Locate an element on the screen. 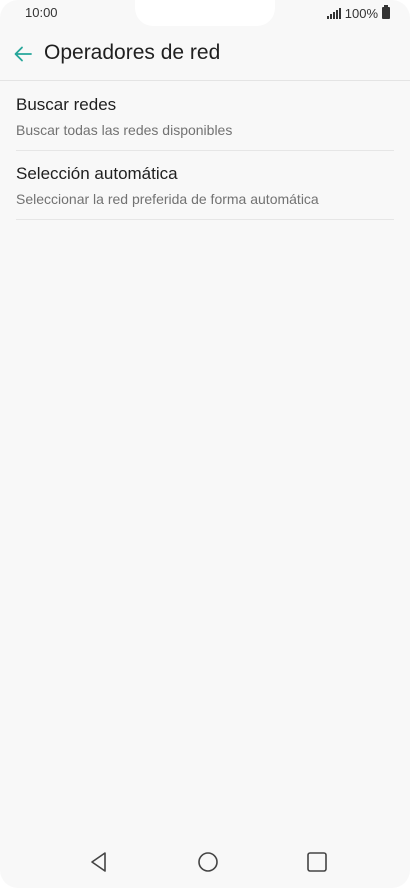 The width and height of the screenshot is (410, 888). list-item-title: Selección automática is located at coordinates (97, 173).